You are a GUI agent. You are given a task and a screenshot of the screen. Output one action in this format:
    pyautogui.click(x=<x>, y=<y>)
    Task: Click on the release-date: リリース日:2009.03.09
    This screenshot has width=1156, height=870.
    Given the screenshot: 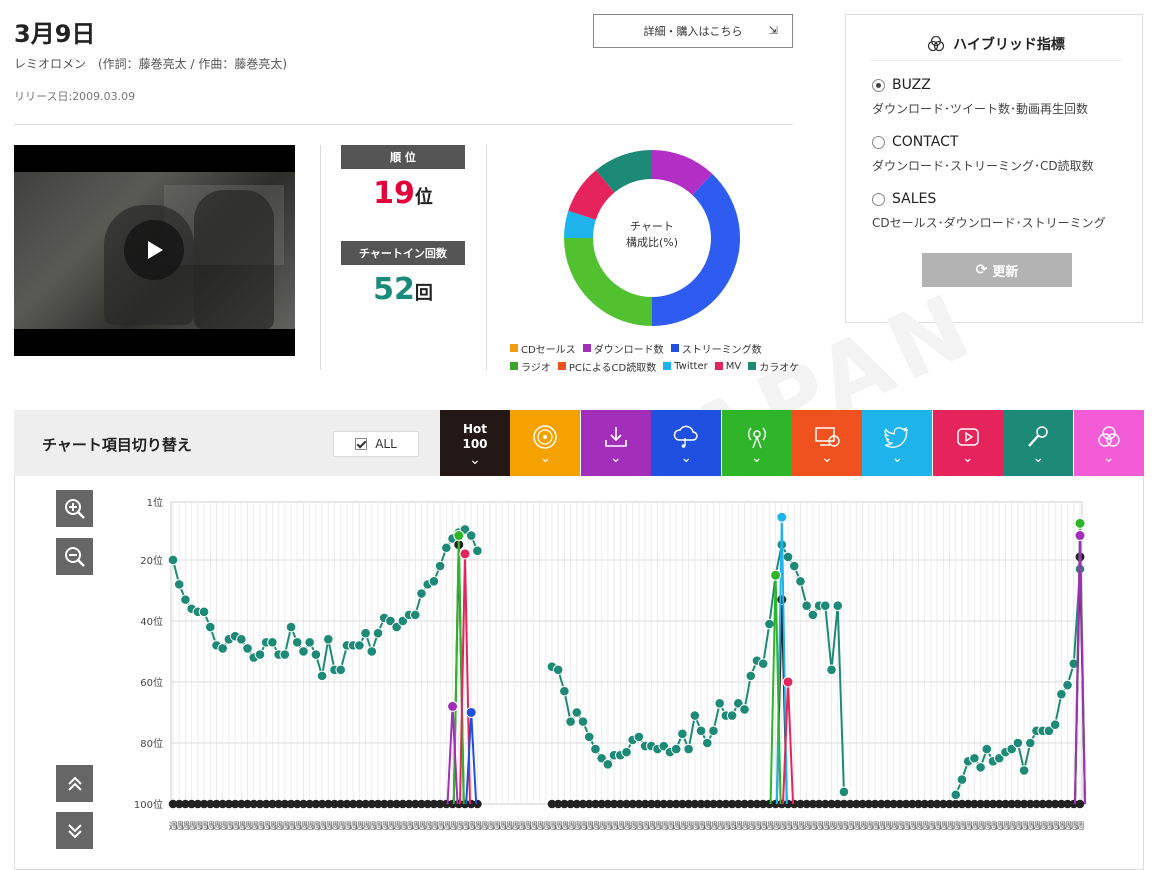 What is the action you would take?
    pyautogui.click(x=75, y=96)
    